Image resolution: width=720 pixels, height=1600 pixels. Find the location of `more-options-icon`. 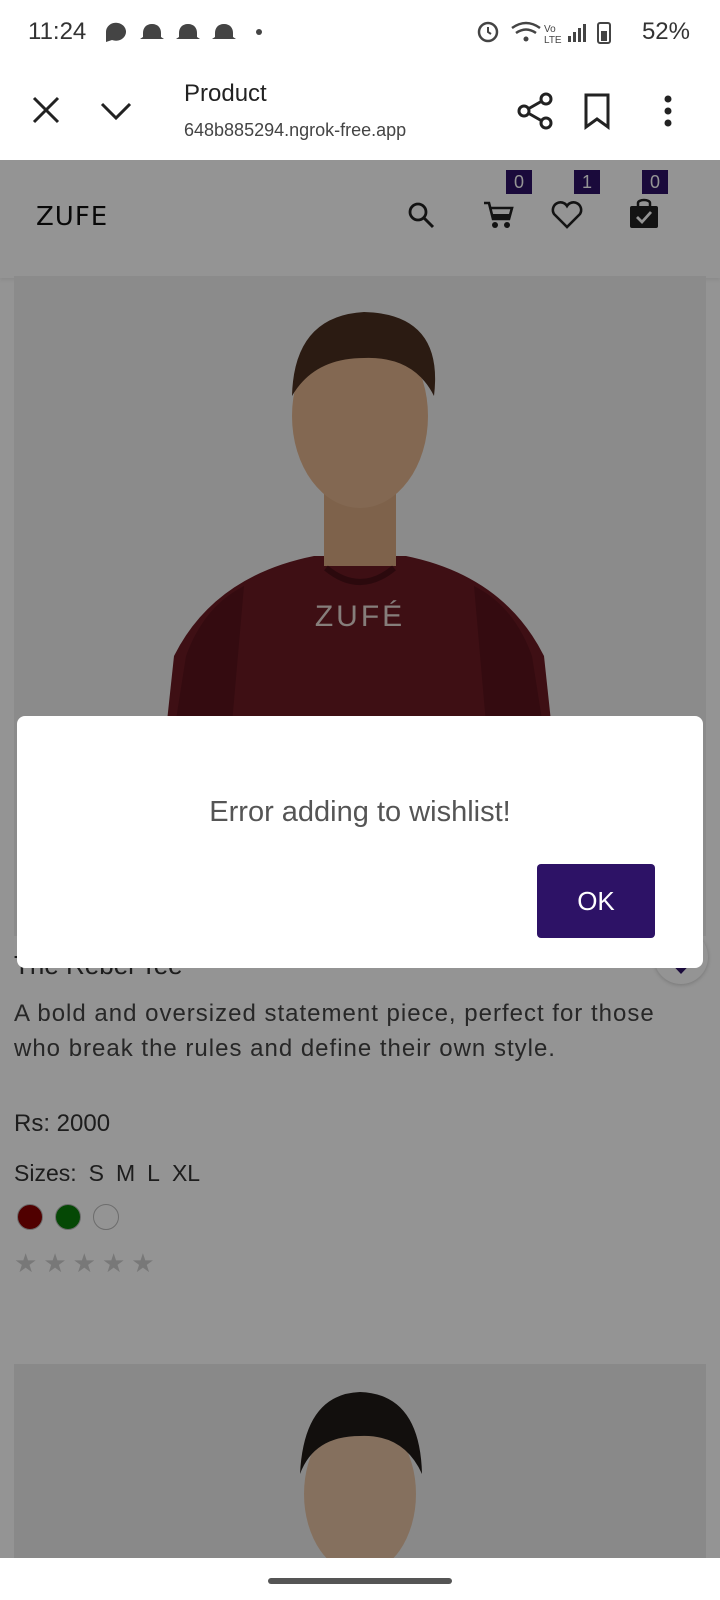

more-options-icon is located at coordinates (668, 111).